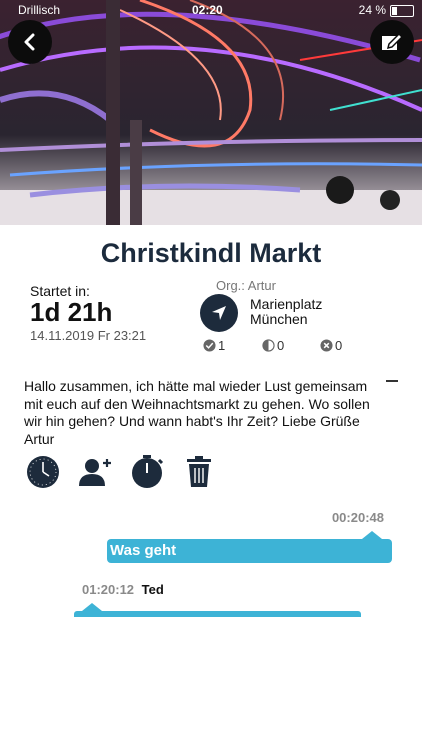 The image size is (422, 750). I want to click on half-circle-icon, so click(268, 345).